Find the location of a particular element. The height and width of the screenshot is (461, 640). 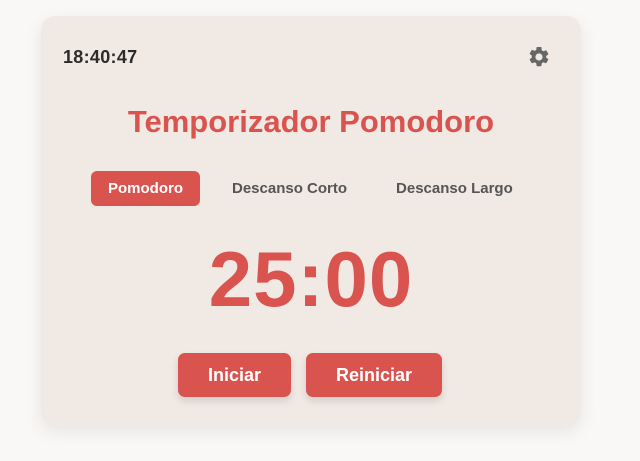

gear-icon is located at coordinates (539, 57).